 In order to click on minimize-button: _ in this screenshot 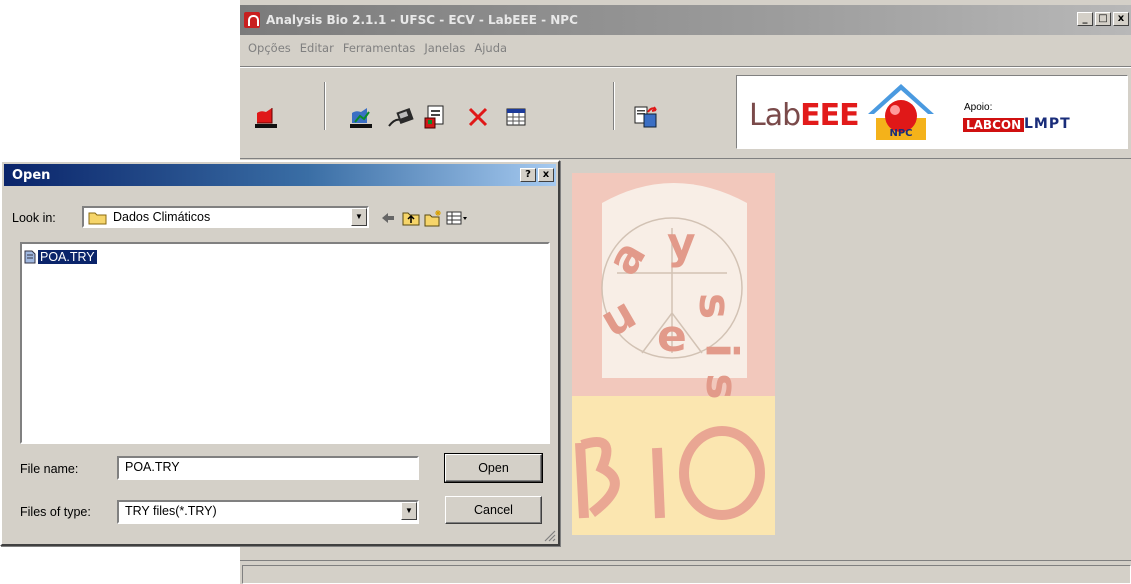, I will do `click(1085, 19)`.